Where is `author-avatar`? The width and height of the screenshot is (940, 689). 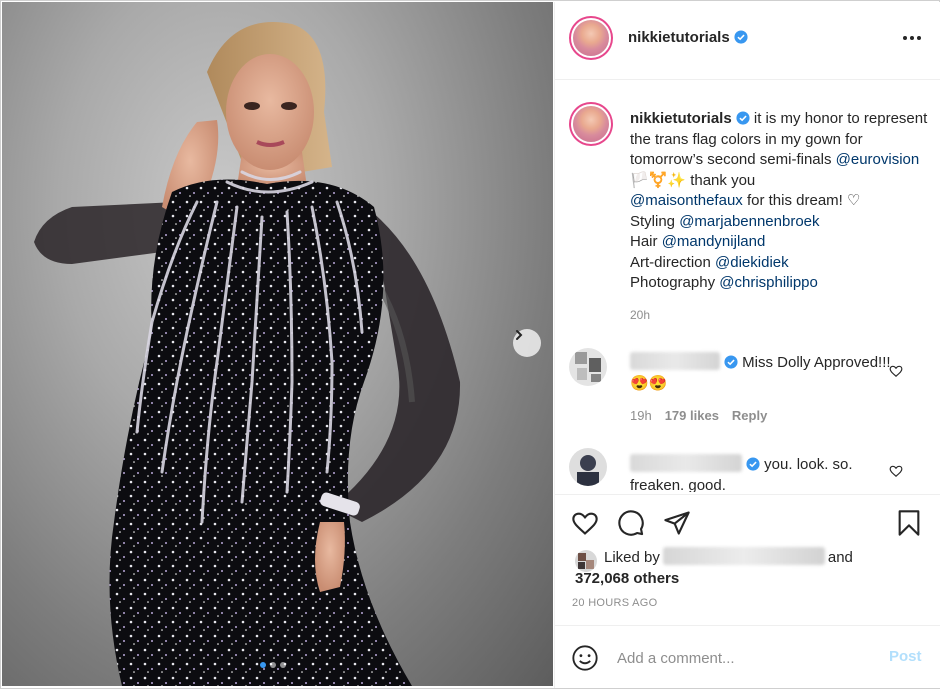 author-avatar is located at coordinates (591, 38).